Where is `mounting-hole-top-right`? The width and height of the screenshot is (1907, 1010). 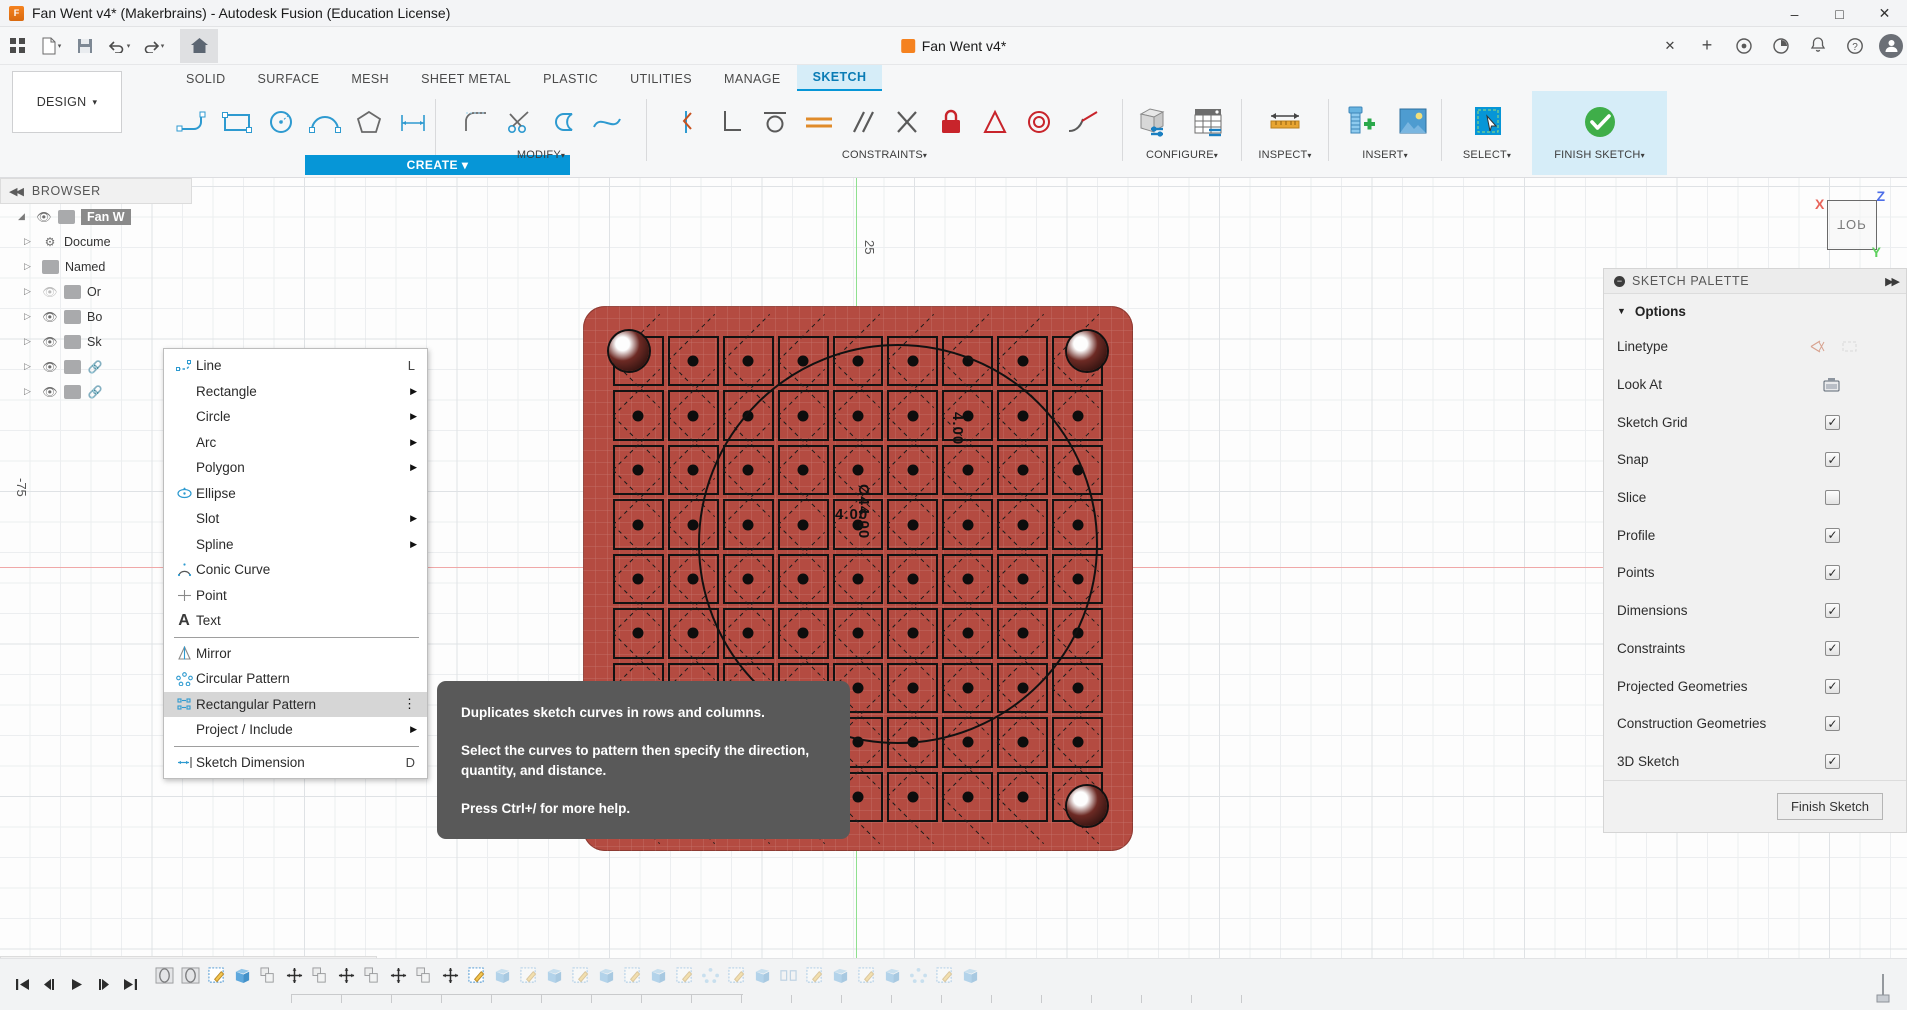 mounting-hole-top-right is located at coordinates (1087, 351).